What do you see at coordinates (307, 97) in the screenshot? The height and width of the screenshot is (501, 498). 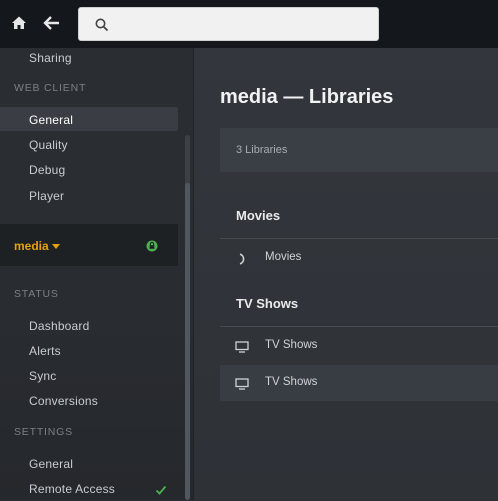 I see `page-title: media — Libraries` at bounding box center [307, 97].